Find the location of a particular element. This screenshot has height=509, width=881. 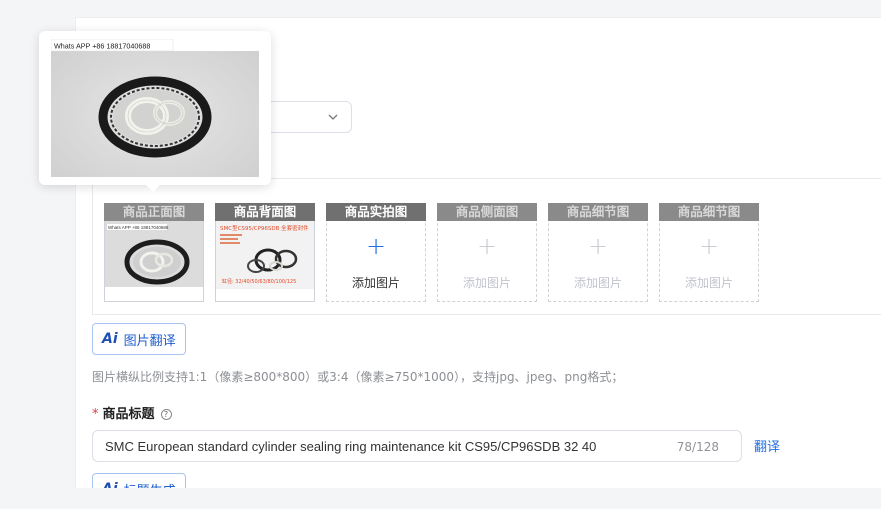

title-field-label: * 商品标题? is located at coordinates (132, 412).